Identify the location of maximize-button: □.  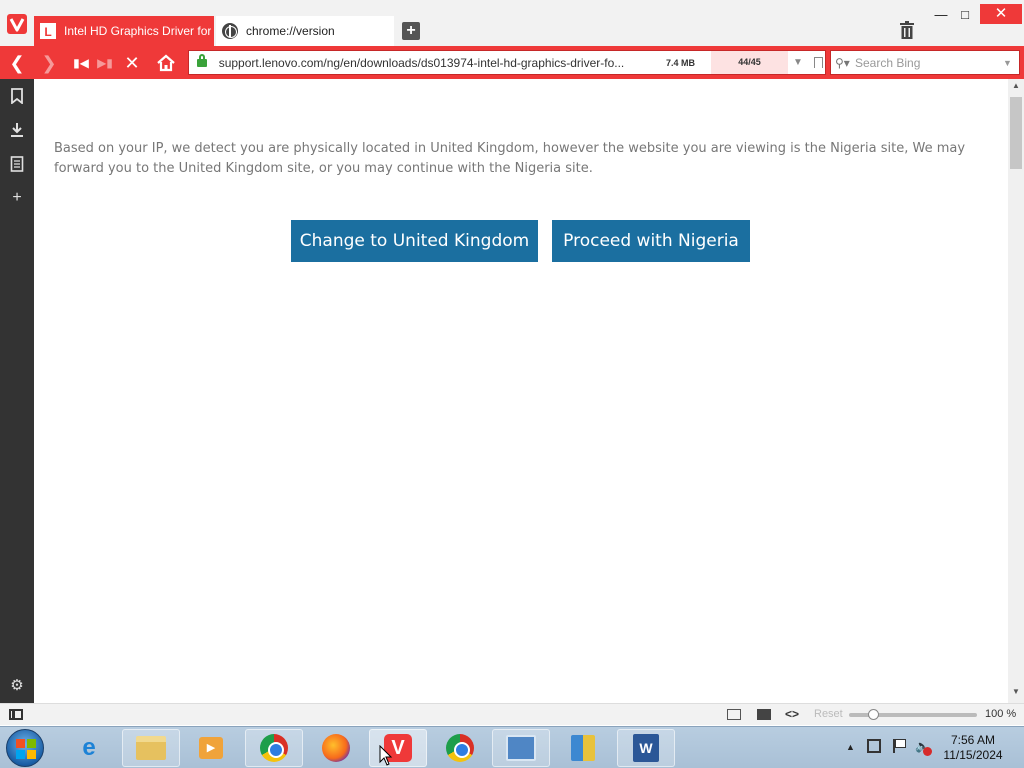
(965, 15).